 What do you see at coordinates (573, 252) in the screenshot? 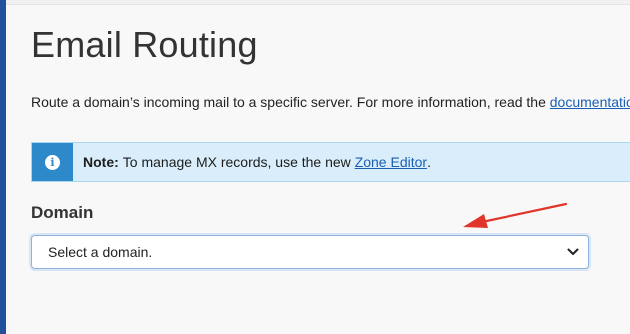
I see `chevron-down-icon` at bounding box center [573, 252].